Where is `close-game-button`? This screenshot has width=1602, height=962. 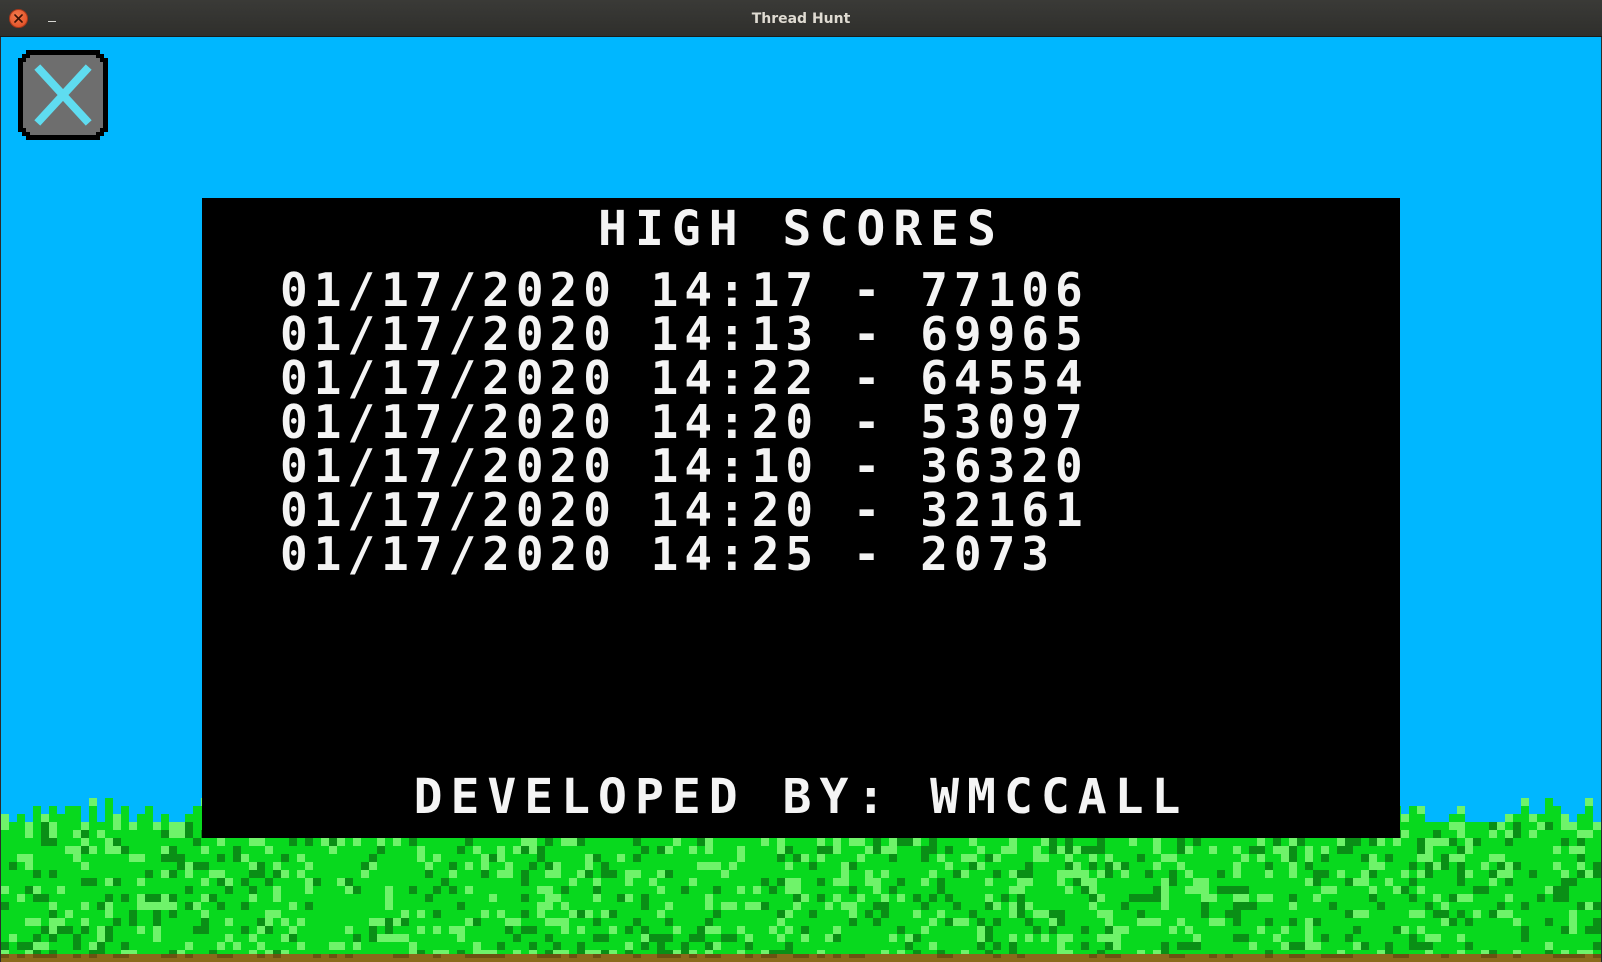 close-game-button is located at coordinates (63, 97).